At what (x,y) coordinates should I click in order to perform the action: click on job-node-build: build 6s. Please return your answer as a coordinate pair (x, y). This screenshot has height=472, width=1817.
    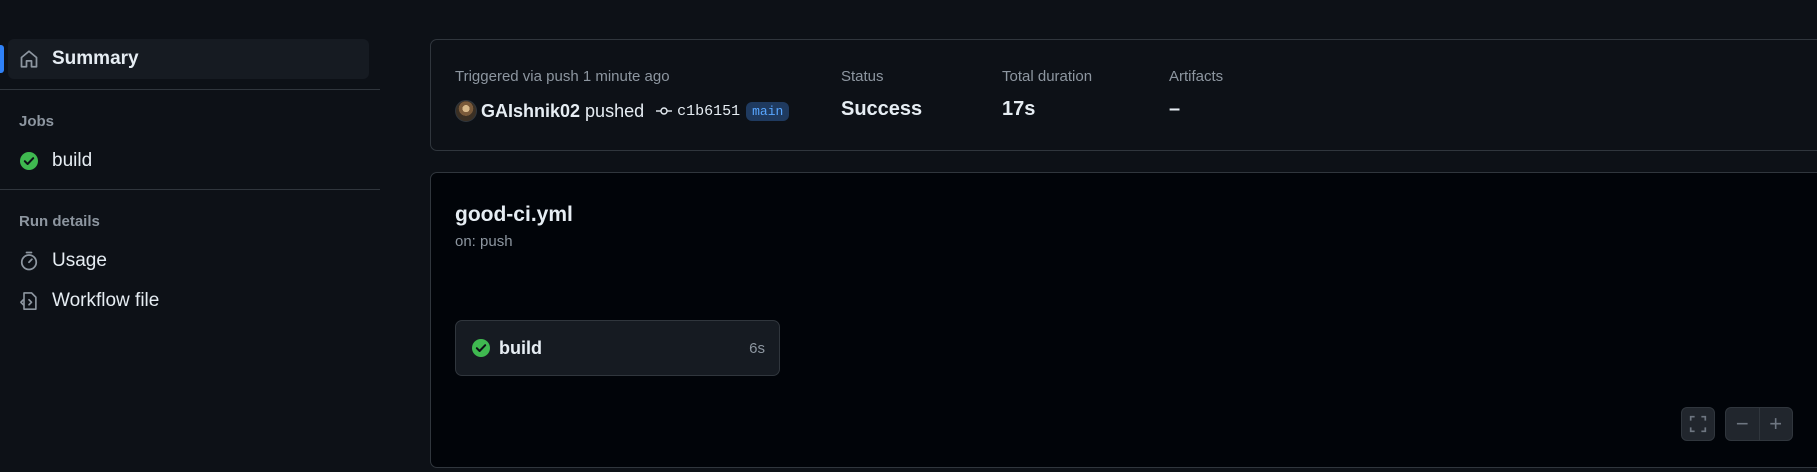
    Looking at the image, I should click on (617, 348).